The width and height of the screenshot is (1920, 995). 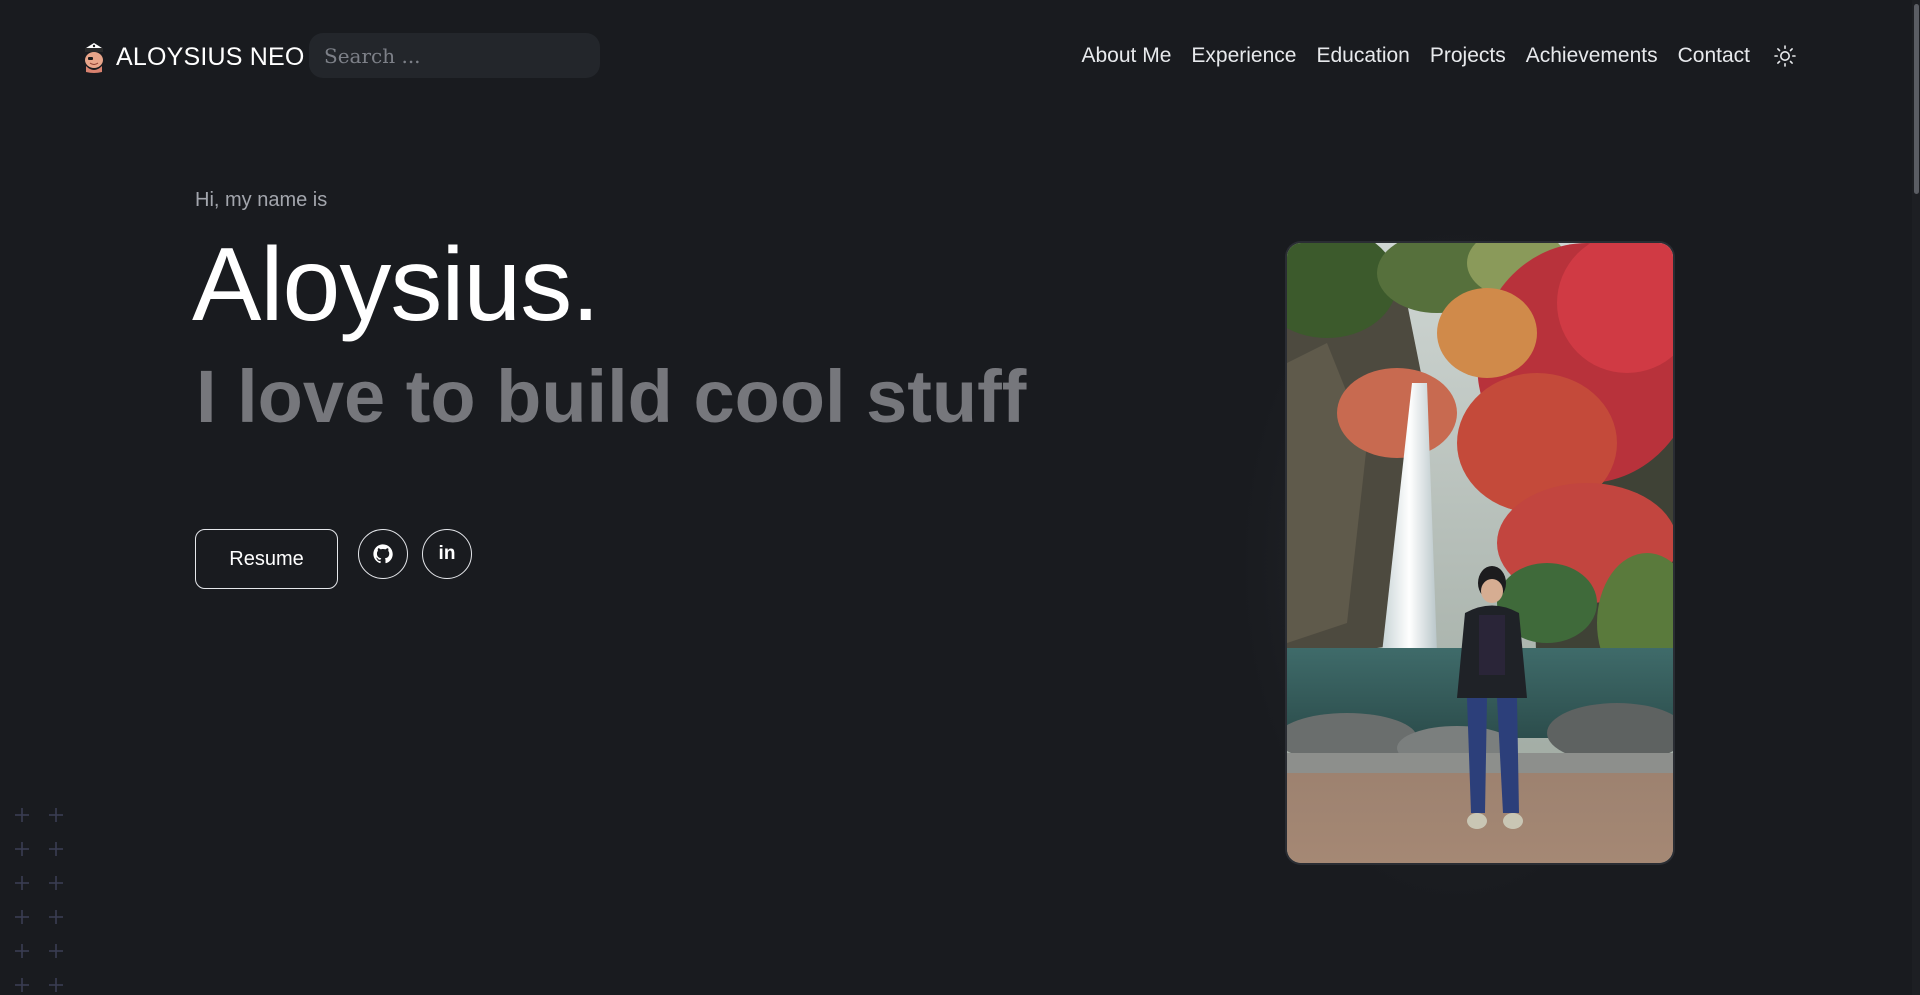 I want to click on search-input, so click(x=454, y=55).